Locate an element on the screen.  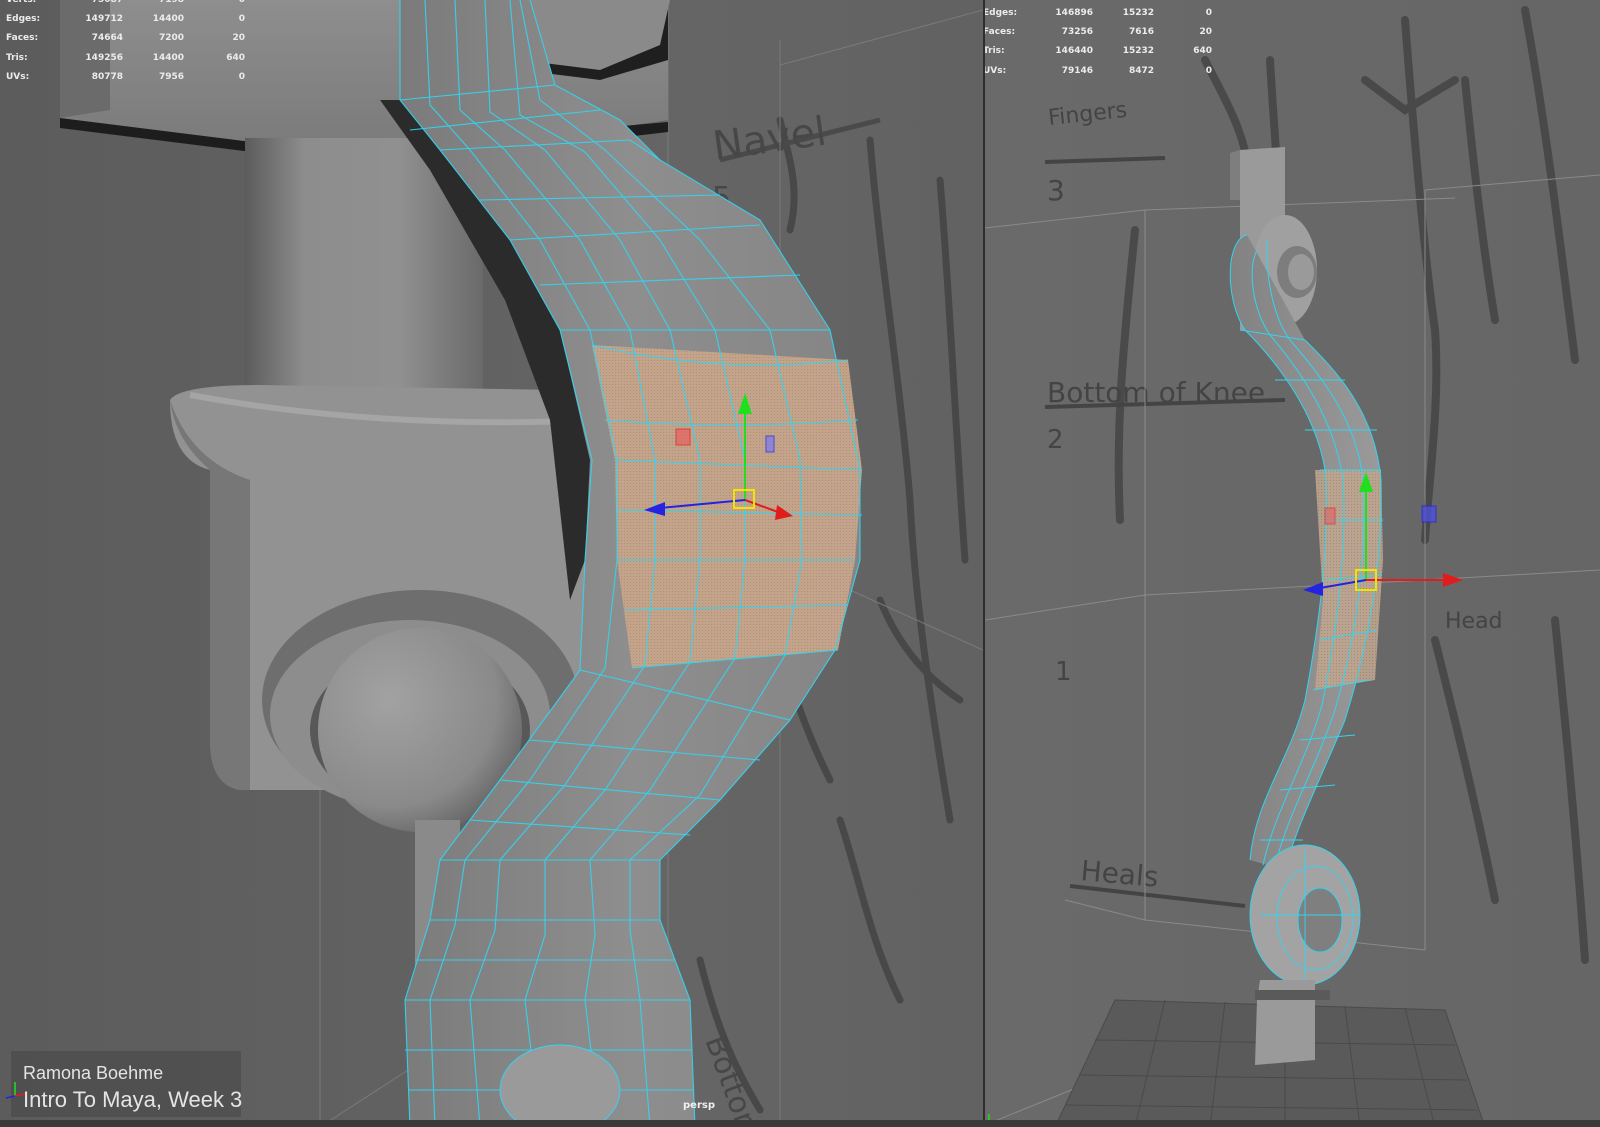
hud-value: 73256 is located at coordinates (1077, 32).